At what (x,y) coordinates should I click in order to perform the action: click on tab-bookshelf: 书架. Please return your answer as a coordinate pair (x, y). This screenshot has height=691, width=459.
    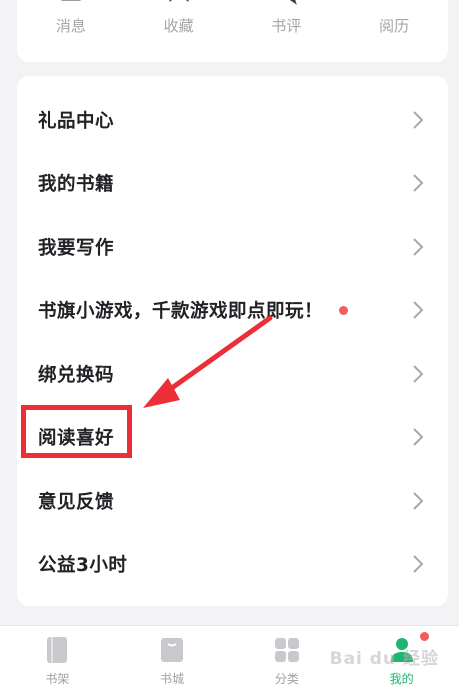
    Looking at the image, I should click on (57, 658).